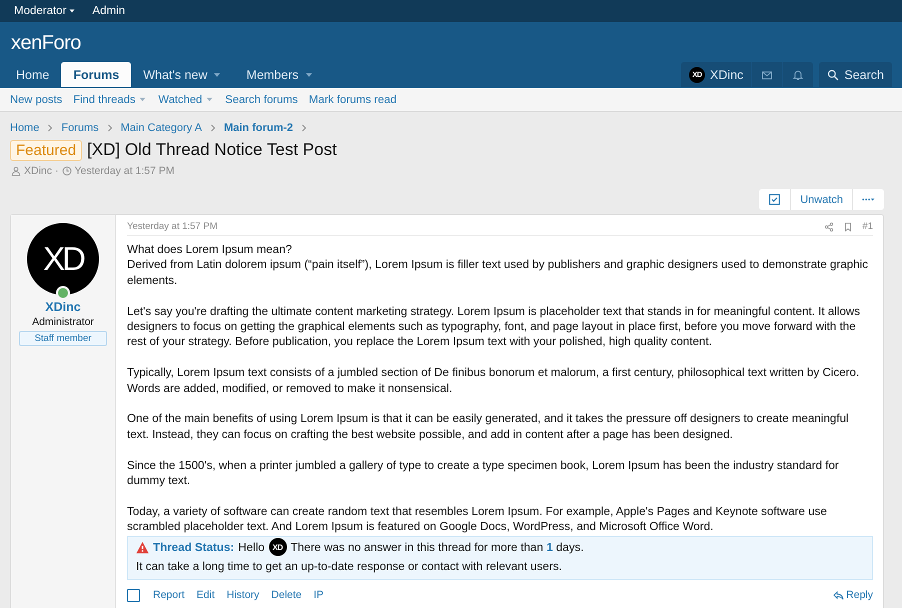 This screenshot has width=902, height=608. What do you see at coordinates (142, 547) in the screenshot?
I see `warning-icon` at bounding box center [142, 547].